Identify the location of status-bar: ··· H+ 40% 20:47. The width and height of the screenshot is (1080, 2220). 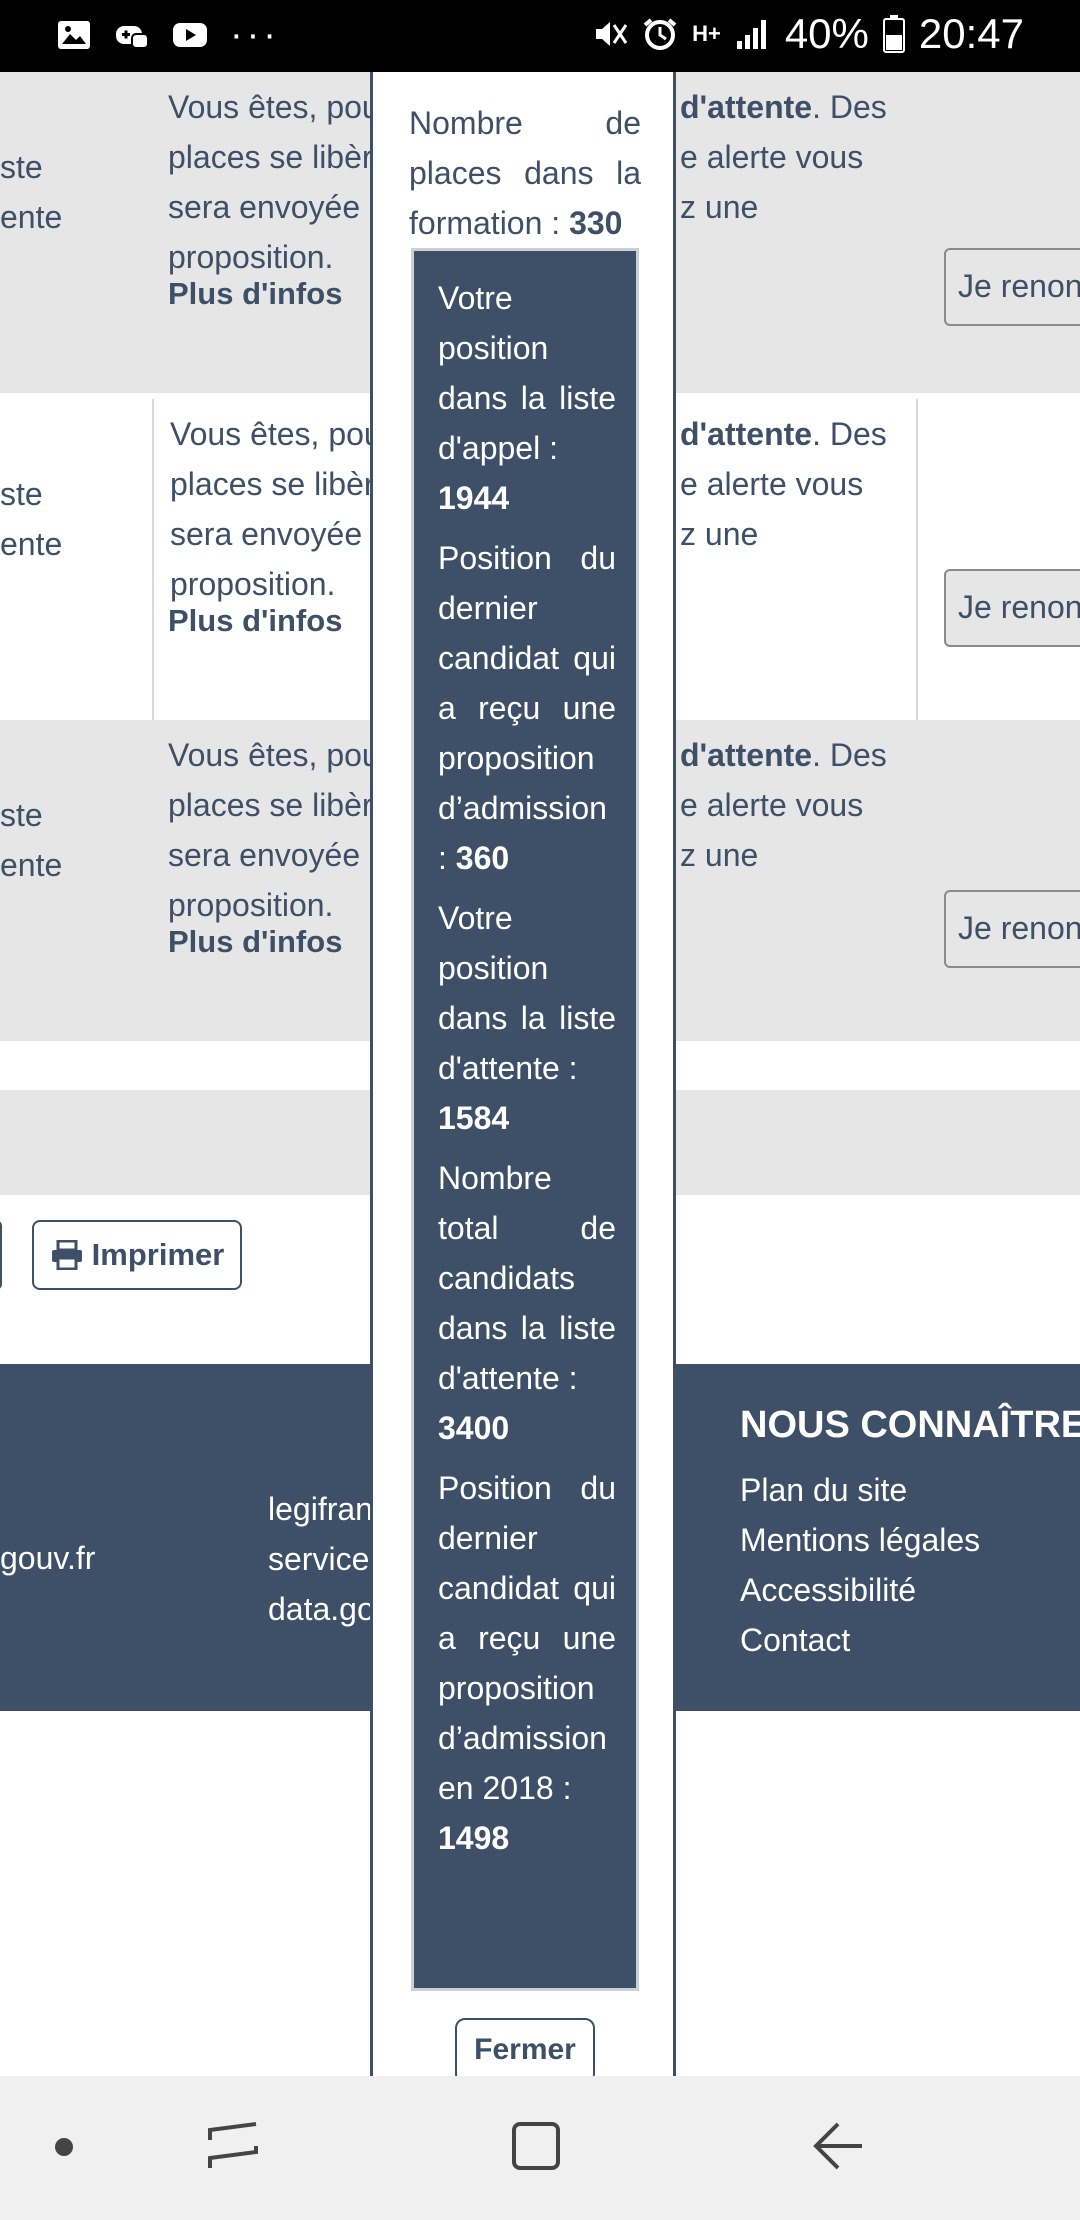
(540, 36).